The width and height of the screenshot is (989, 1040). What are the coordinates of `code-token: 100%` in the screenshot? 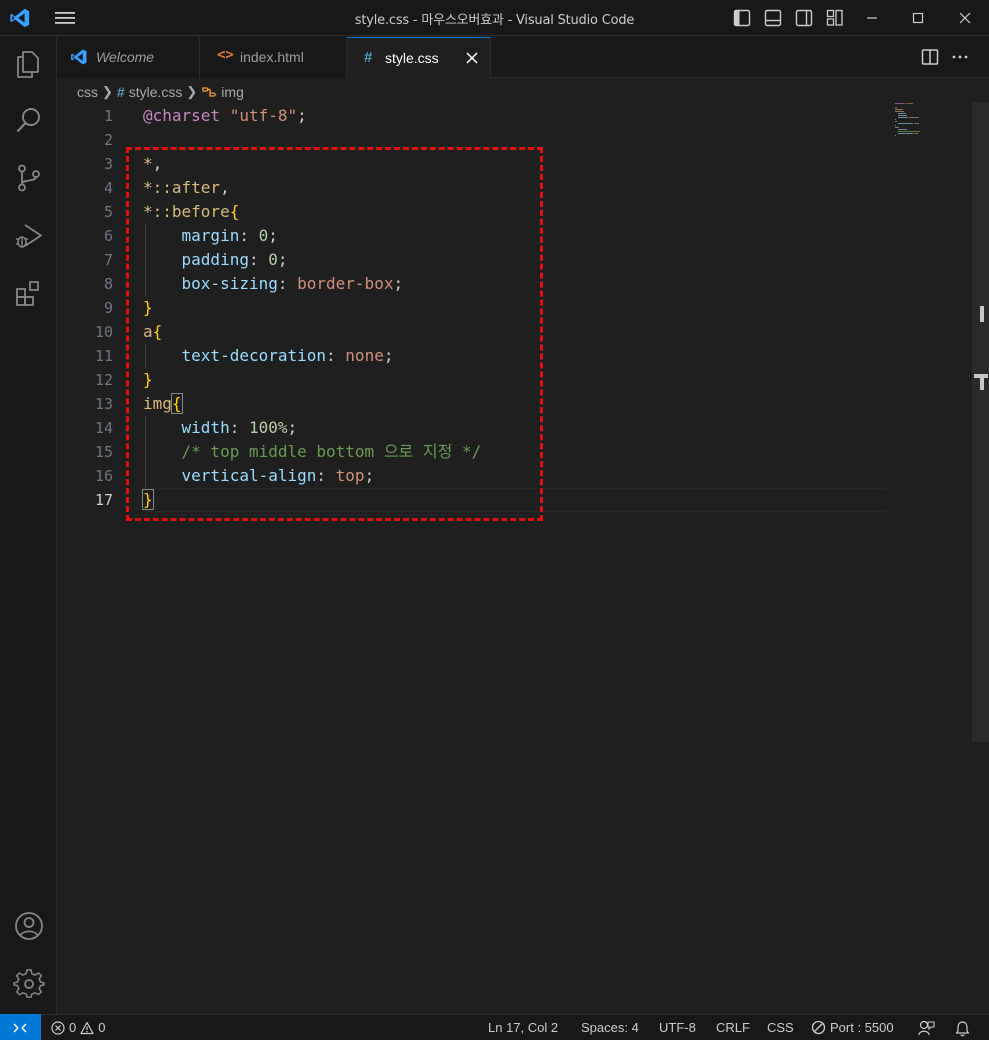 It's located at (268, 427).